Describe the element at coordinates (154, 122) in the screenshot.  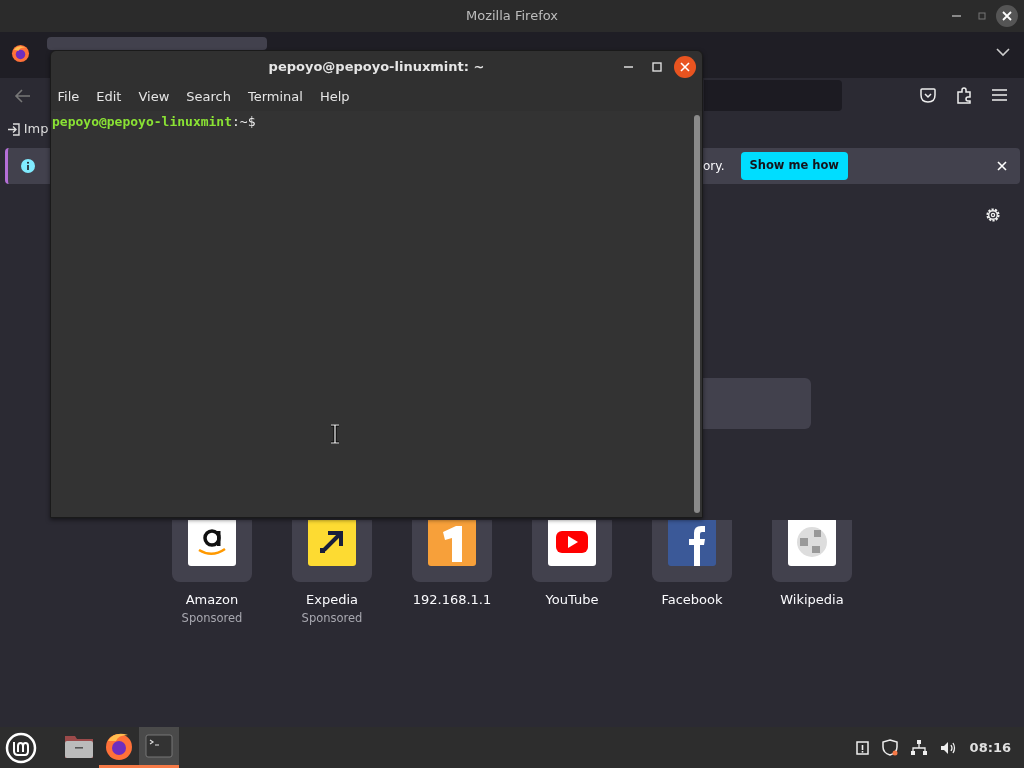
I see `command-prompt: pepoyo@pepoyo-linuxmint:~$` at that location.